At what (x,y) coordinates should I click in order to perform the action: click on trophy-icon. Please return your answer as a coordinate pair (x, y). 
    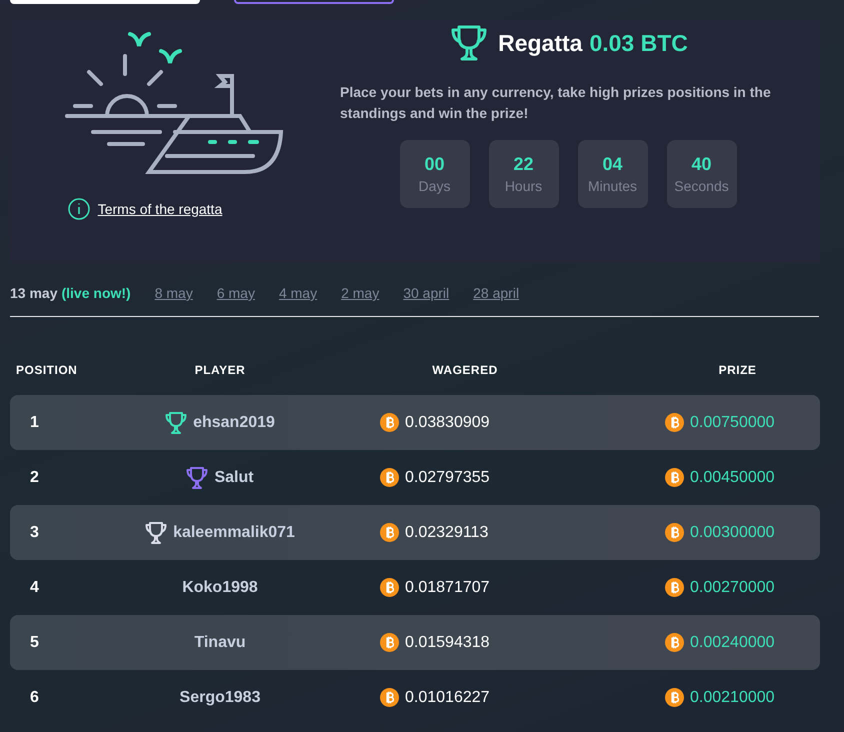
    Looking at the image, I should click on (469, 43).